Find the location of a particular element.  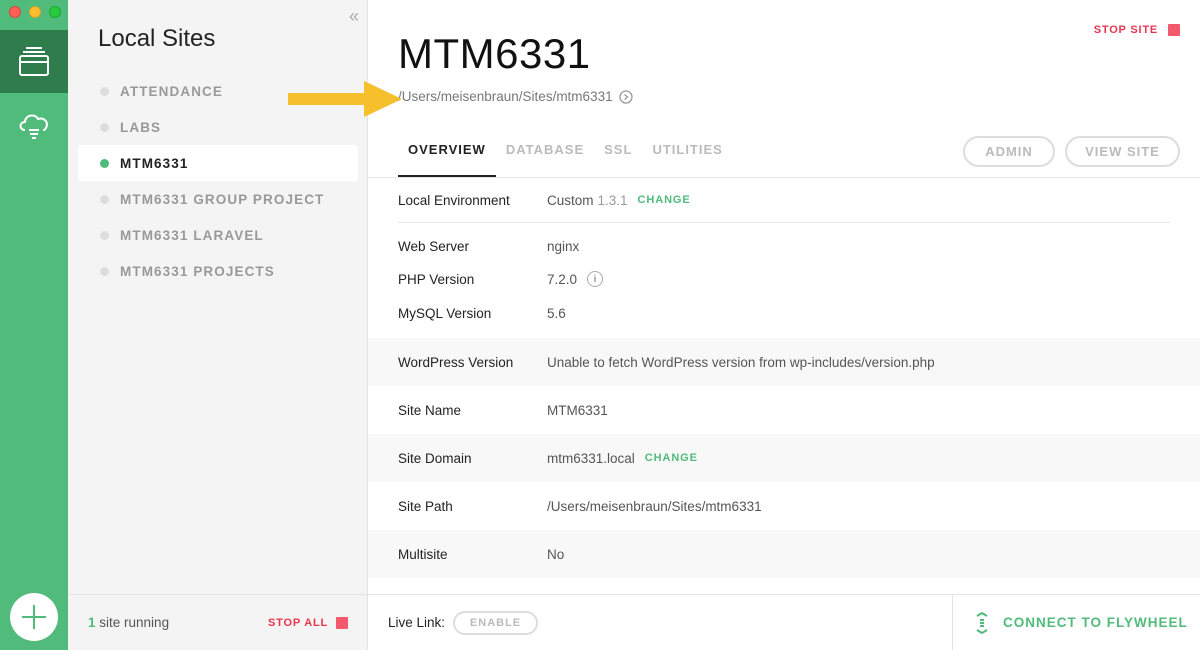

row-label: Site Name is located at coordinates (430, 410).